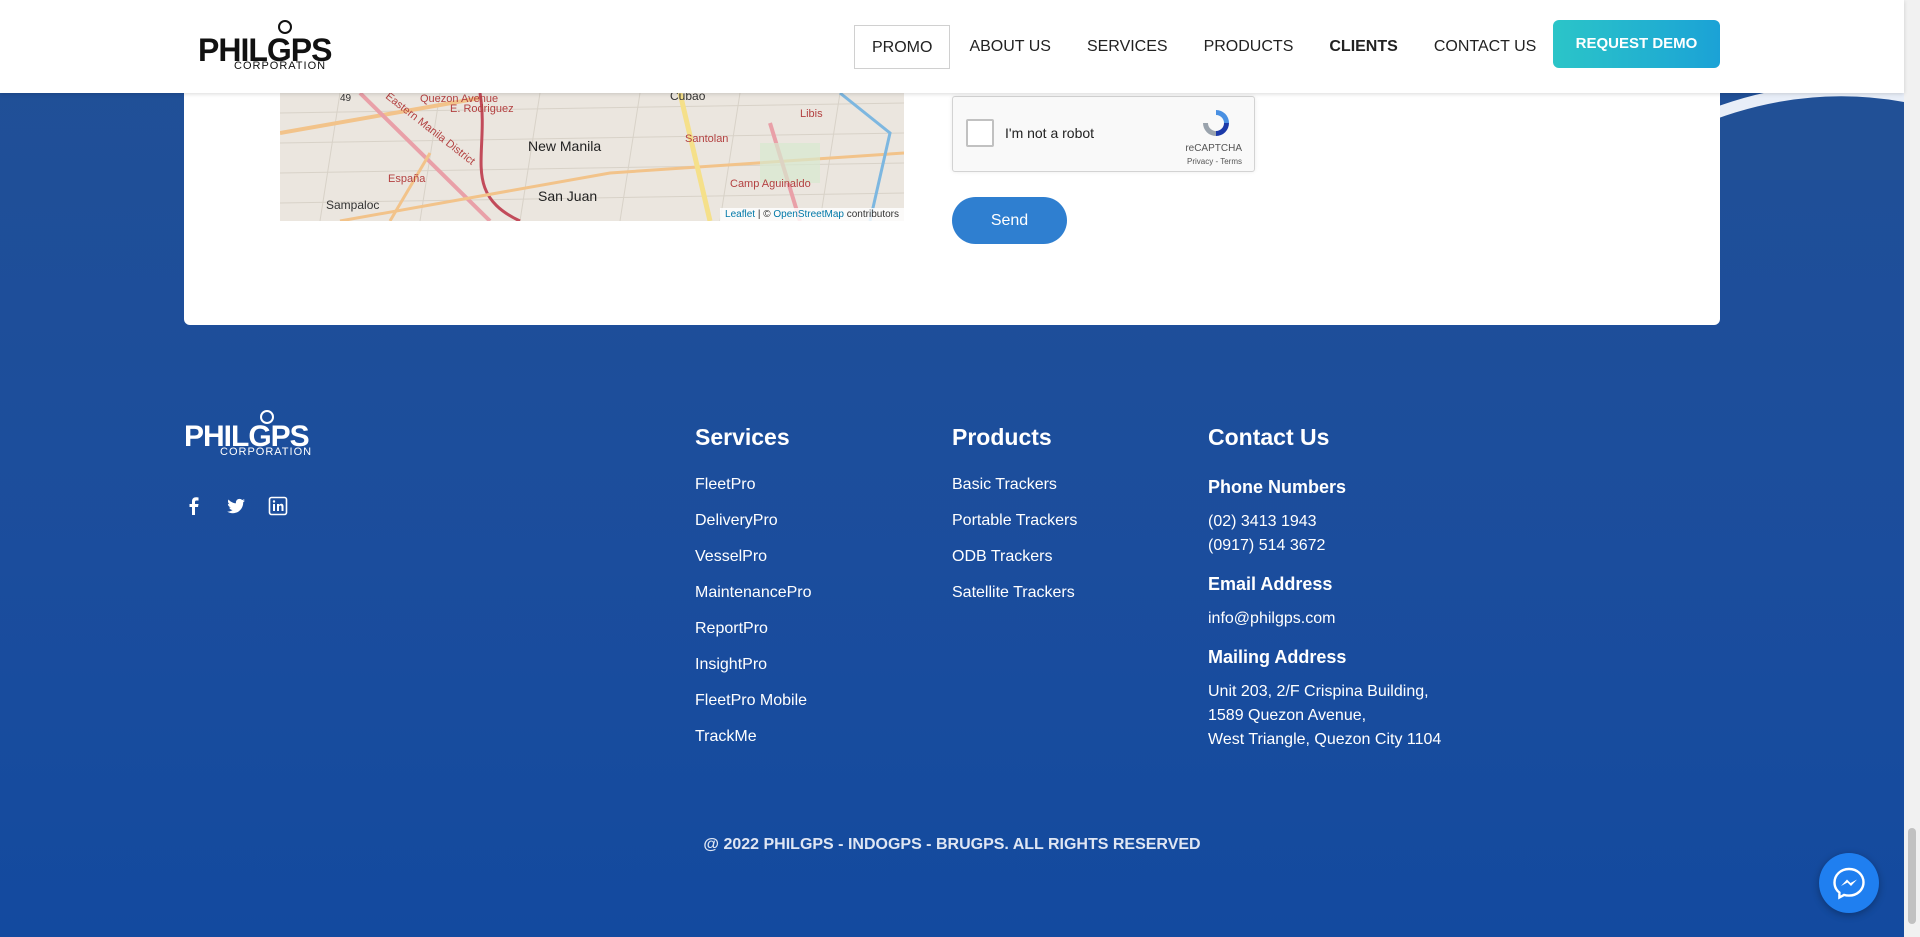 Image resolution: width=1920 pixels, height=937 pixels. I want to click on linkedin-icon, so click(278, 506).